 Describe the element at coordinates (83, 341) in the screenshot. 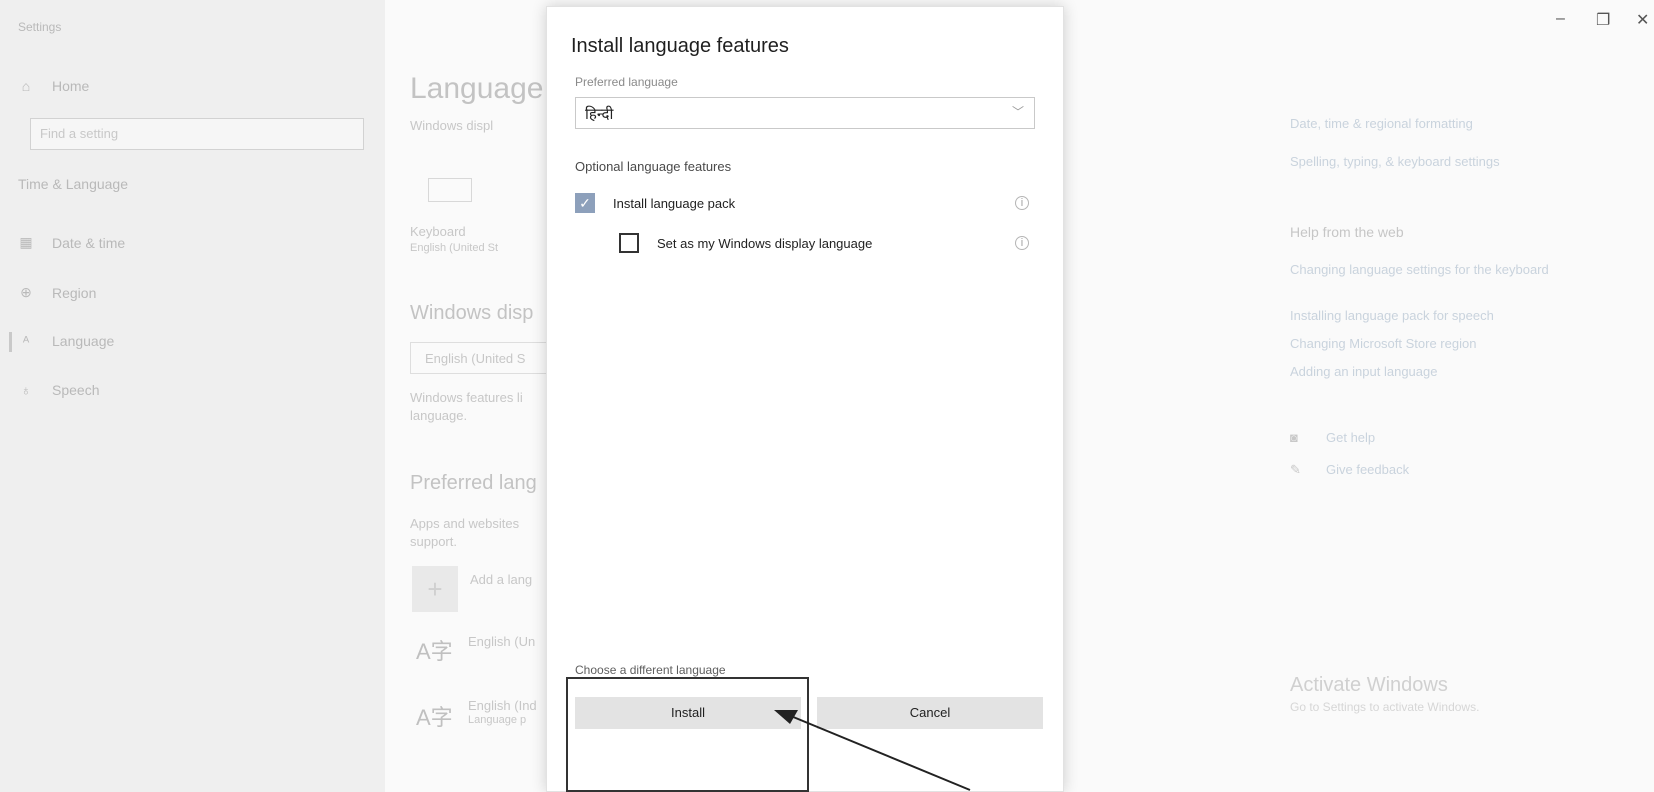

I see `sidebar-item-label: Language` at that location.